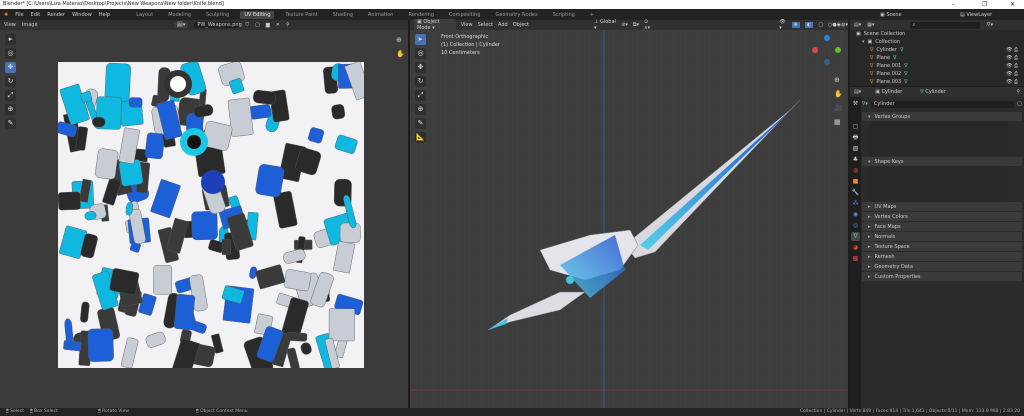 This screenshot has height=416, width=1024. What do you see at coordinates (855, 258) in the screenshot?
I see `texture-tab-icon: ▩` at bounding box center [855, 258].